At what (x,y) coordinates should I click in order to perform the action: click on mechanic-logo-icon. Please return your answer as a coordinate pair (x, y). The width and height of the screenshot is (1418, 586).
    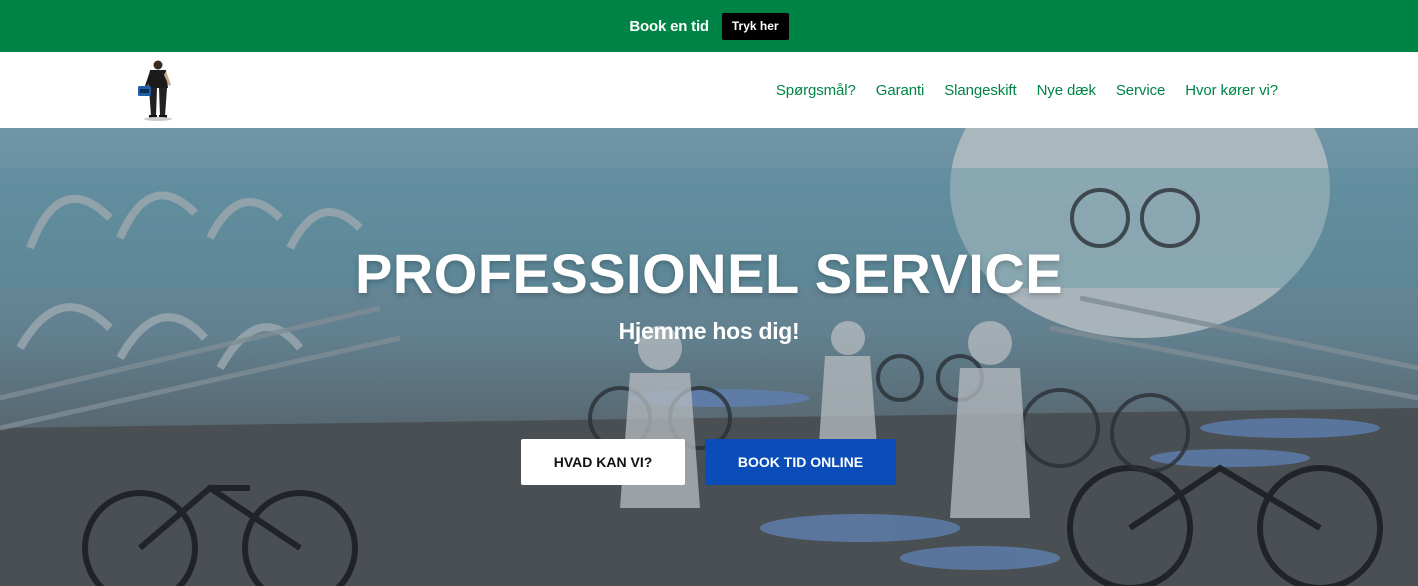
    Looking at the image, I should click on (158, 90).